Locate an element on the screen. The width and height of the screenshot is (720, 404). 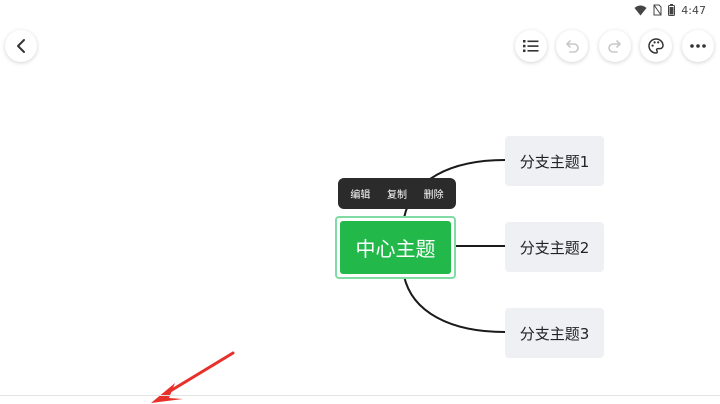
branch-topic-2: 分支主题2 is located at coordinates (554, 247).